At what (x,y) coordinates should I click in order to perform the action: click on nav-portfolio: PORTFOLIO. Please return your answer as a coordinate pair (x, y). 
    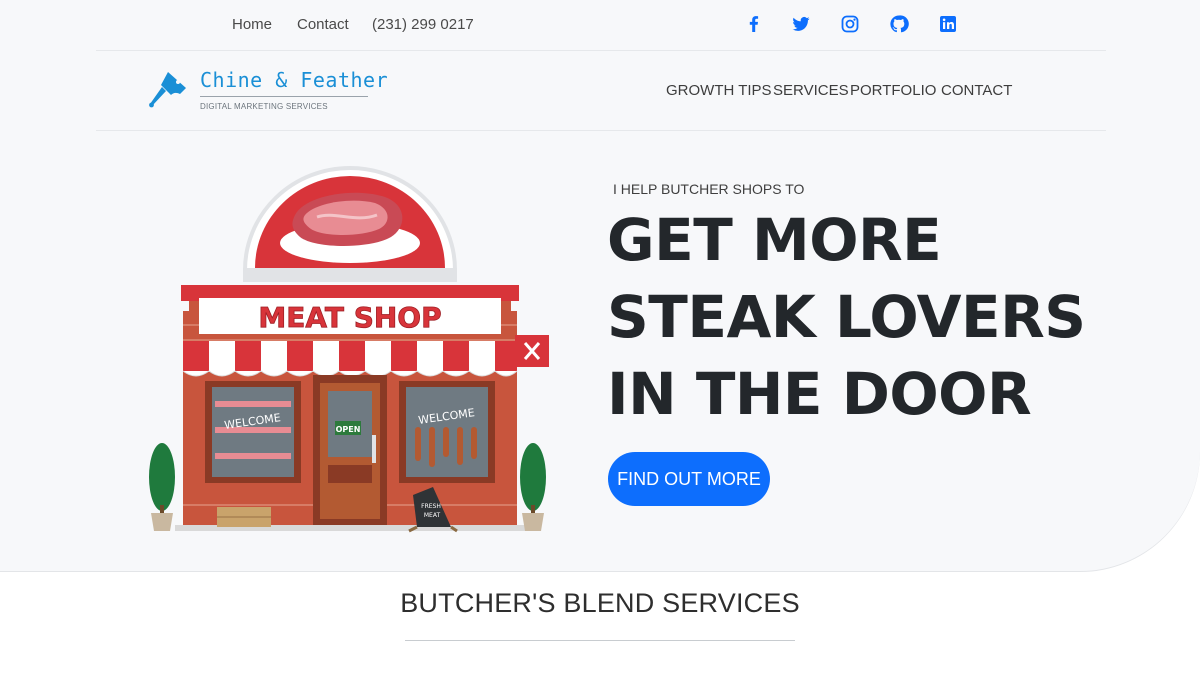
    Looking at the image, I should click on (893, 90).